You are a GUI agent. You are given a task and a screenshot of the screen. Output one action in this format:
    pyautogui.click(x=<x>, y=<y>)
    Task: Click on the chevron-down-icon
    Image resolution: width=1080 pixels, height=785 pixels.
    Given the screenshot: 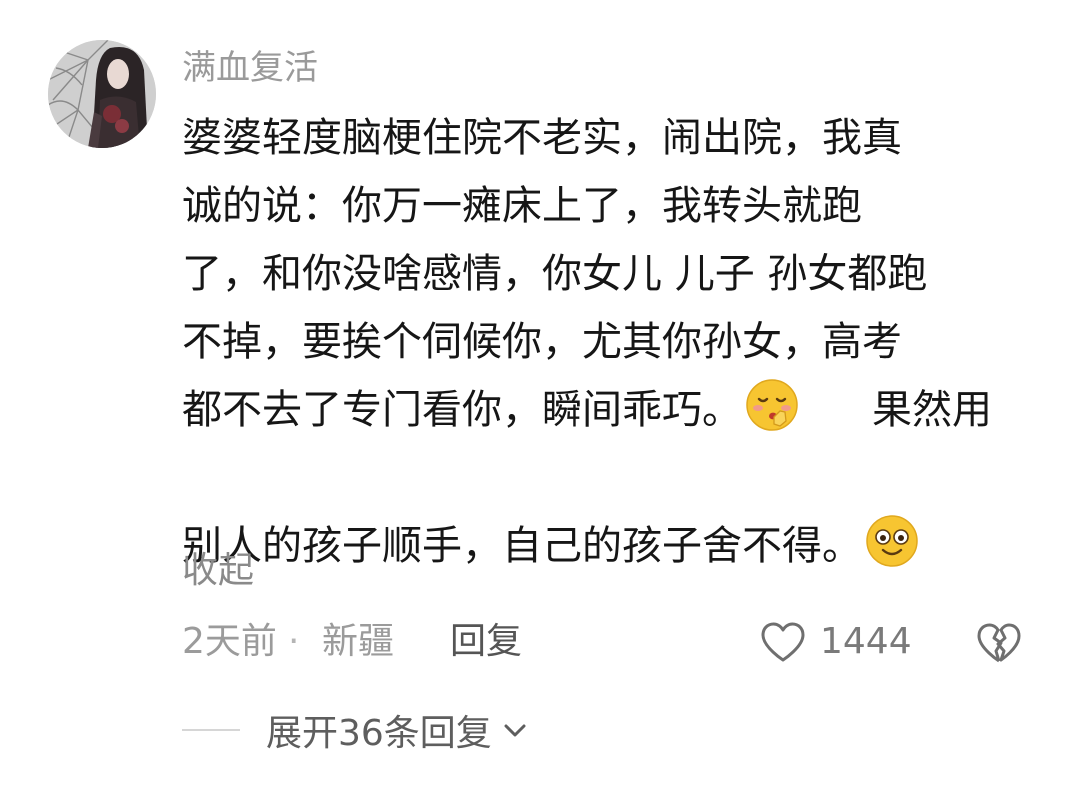 What is the action you would take?
    pyautogui.click(x=515, y=730)
    